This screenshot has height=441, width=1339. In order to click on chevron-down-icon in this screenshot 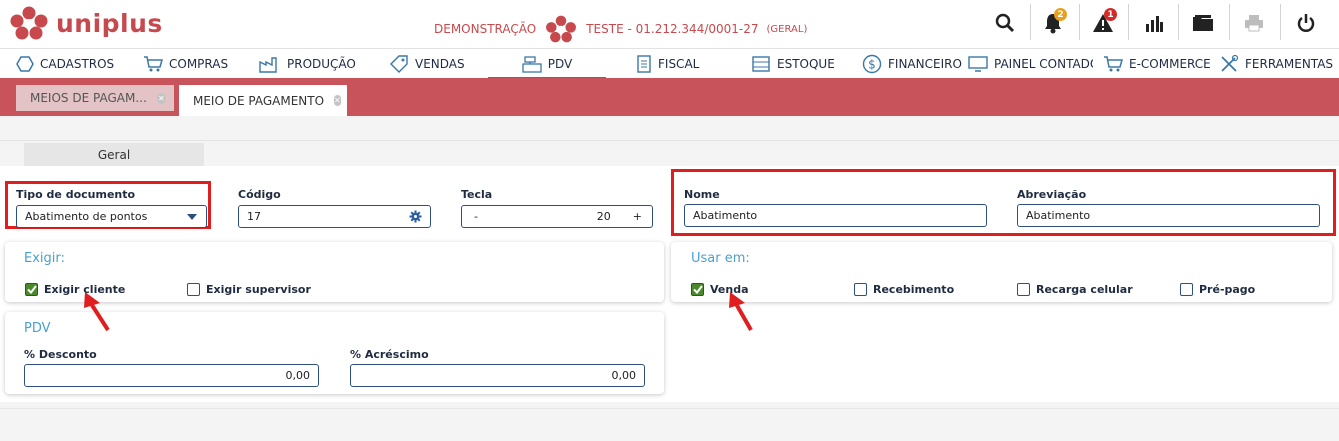, I will do `click(192, 216)`.